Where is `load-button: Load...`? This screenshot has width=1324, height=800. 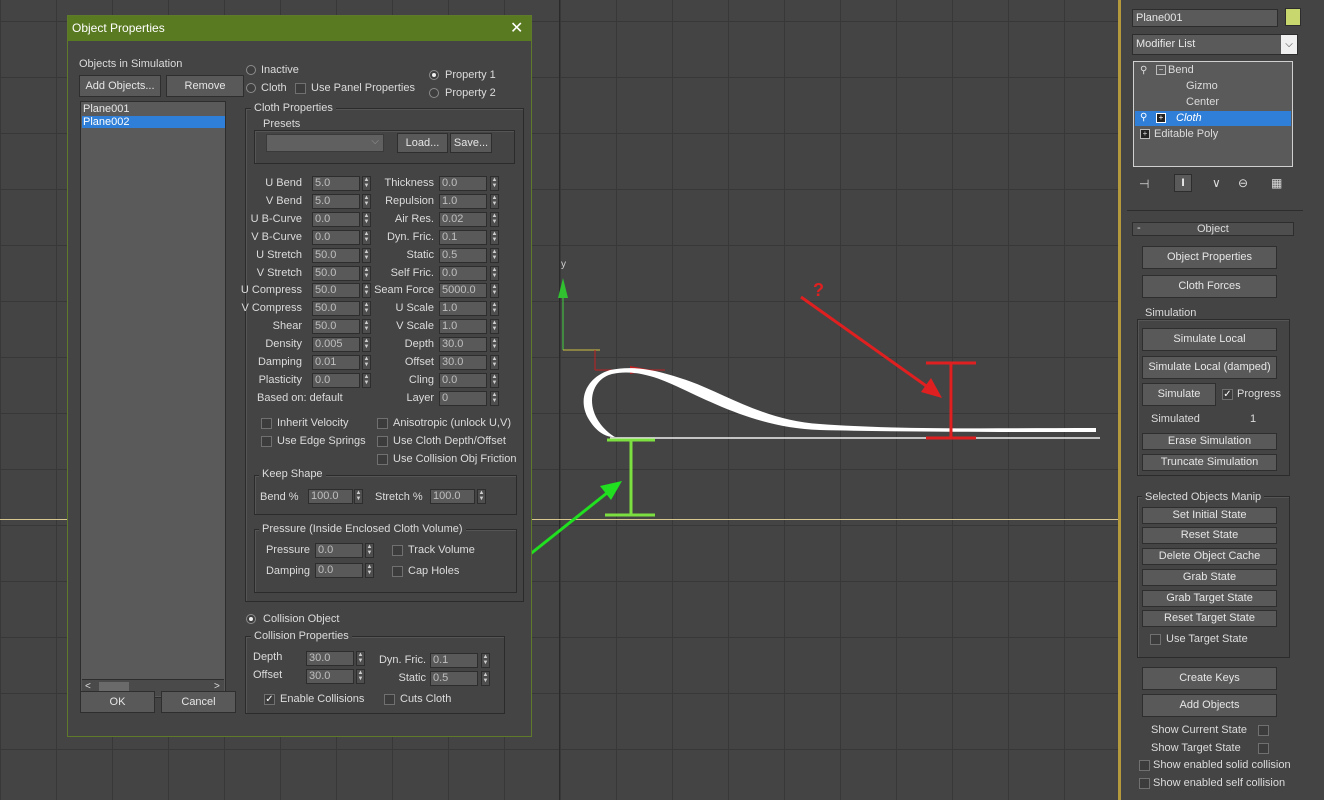 load-button: Load... is located at coordinates (422, 143).